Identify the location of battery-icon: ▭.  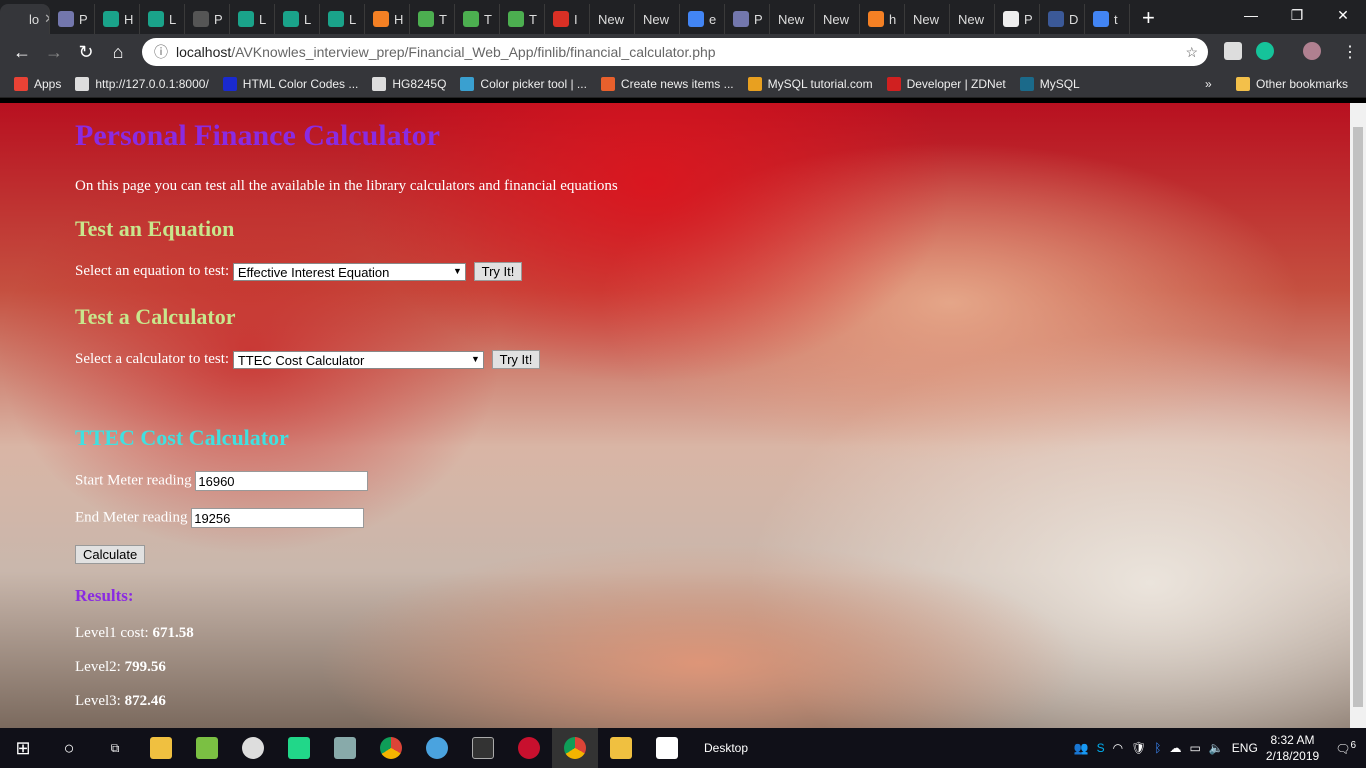
(1195, 748).